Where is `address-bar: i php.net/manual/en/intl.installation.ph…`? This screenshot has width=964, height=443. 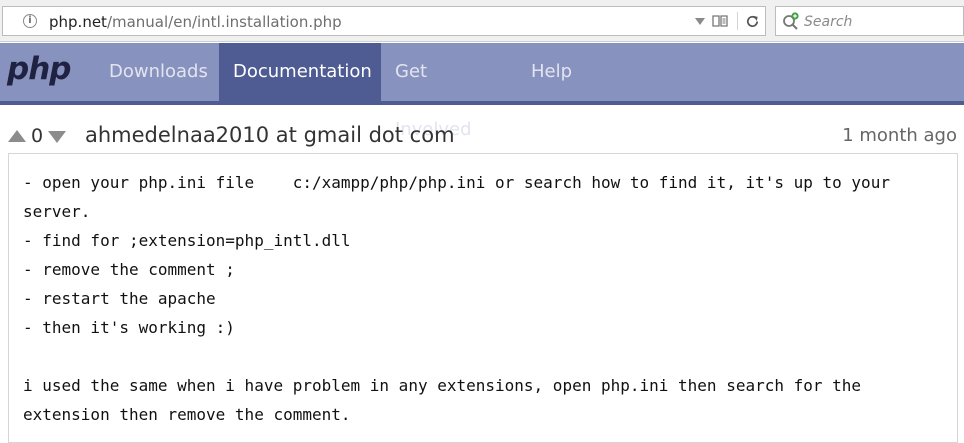
address-bar: i php.net/manual/en/intl.installation.ph… is located at coordinates (384, 21).